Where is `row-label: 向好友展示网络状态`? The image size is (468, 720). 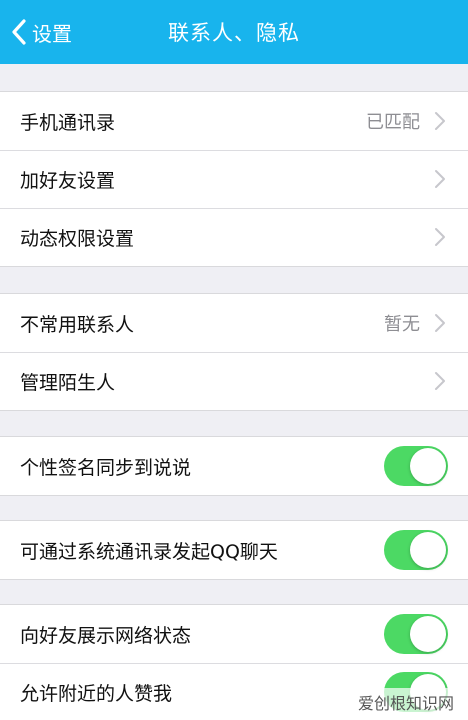
row-label: 向好友展示网络状态 is located at coordinates (106, 635).